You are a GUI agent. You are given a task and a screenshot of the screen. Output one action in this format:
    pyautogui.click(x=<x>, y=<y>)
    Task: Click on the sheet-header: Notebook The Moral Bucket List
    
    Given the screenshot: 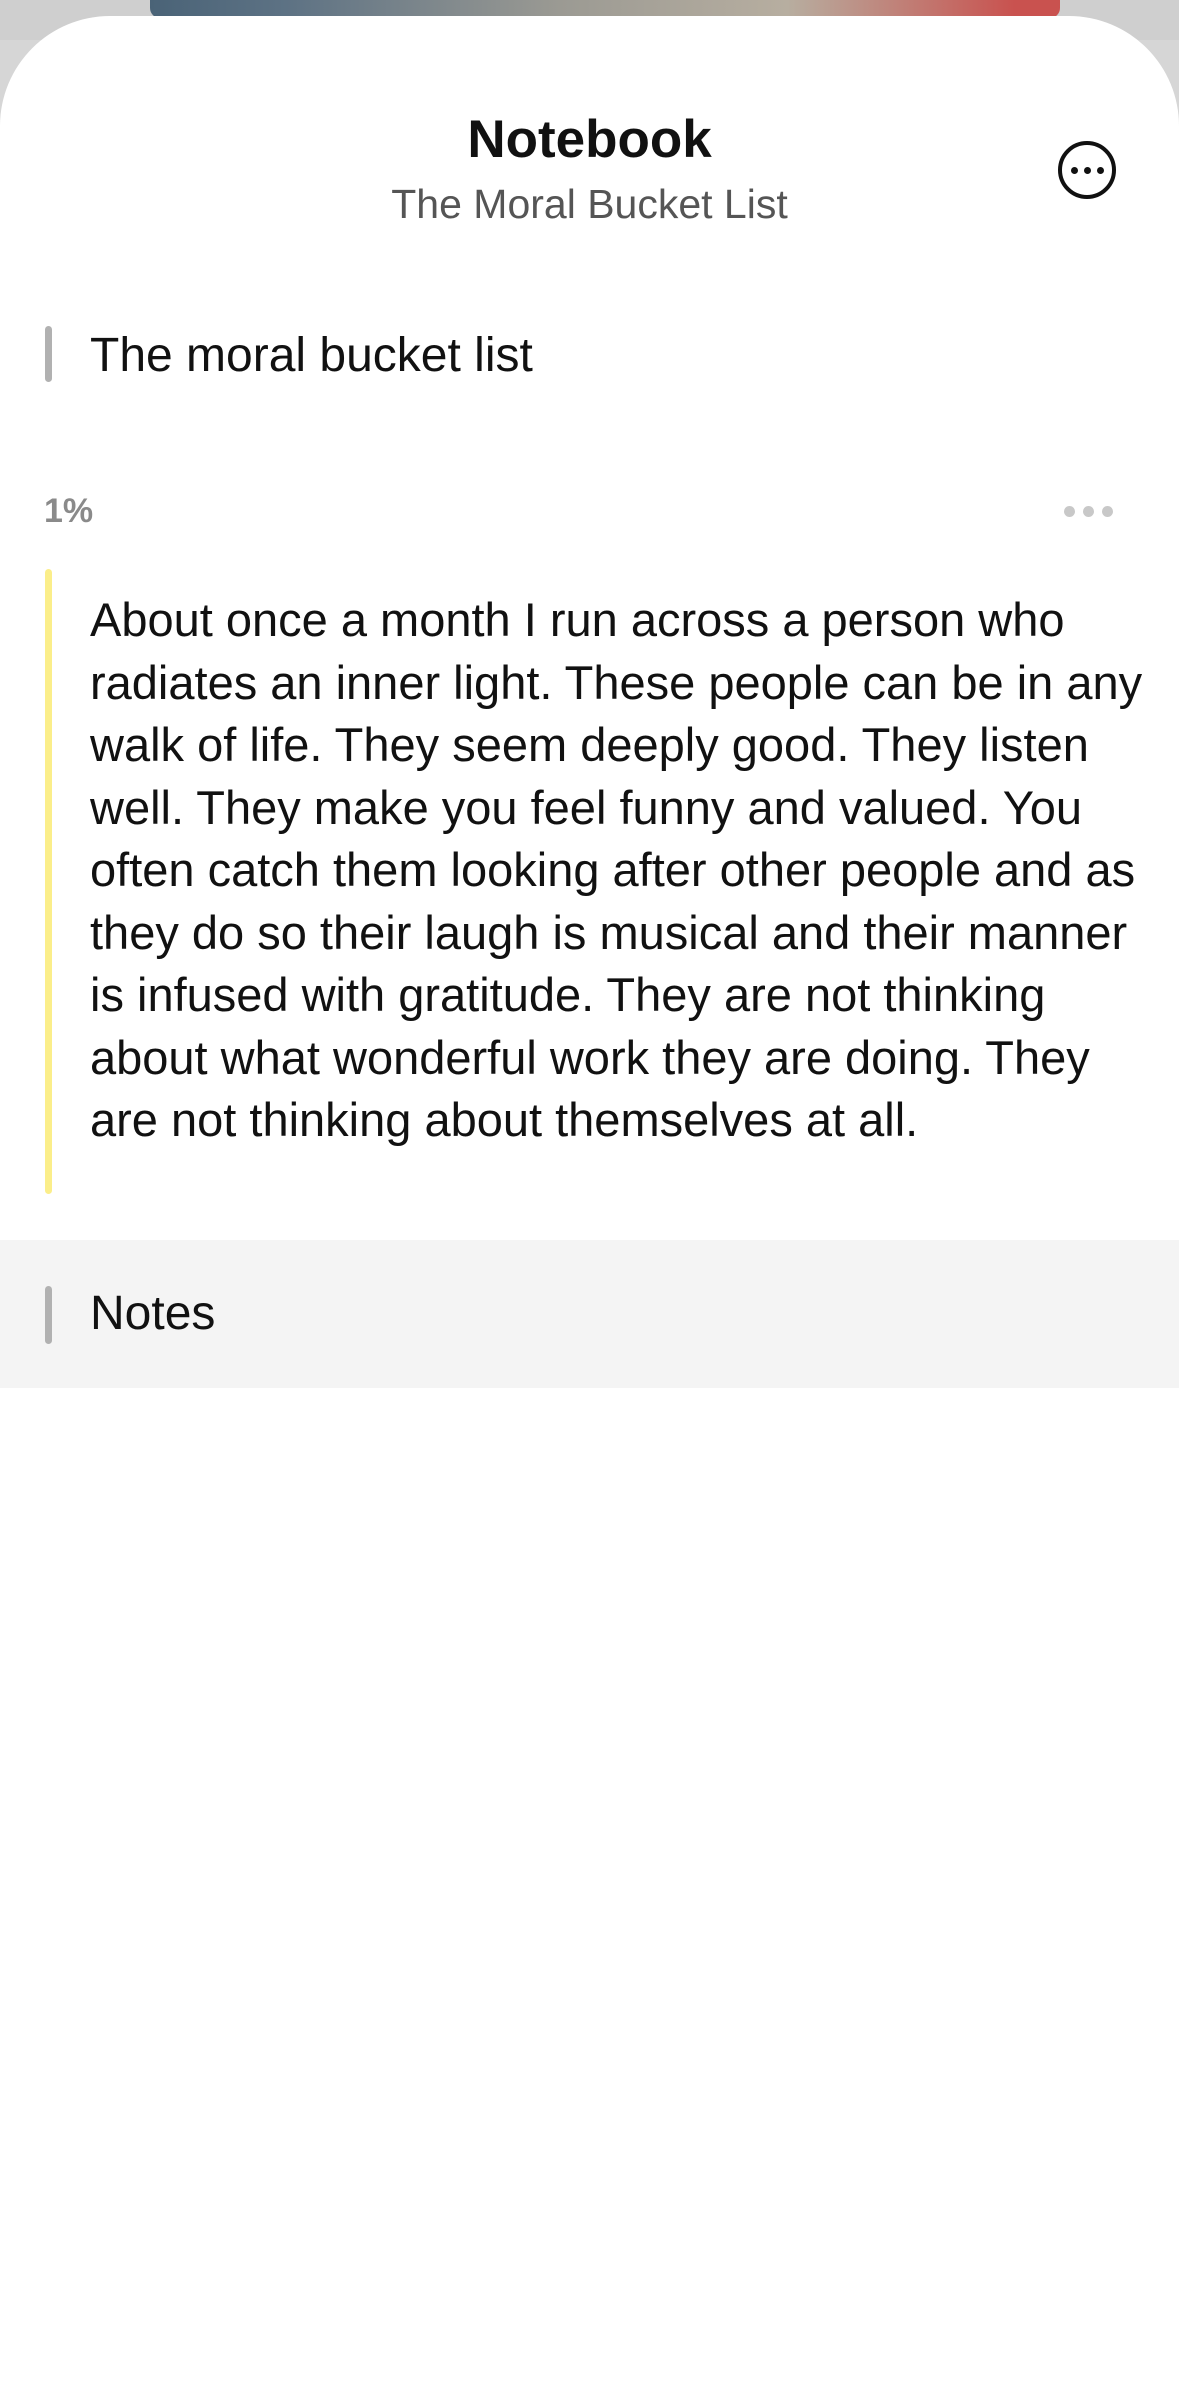 What is the action you would take?
    pyautogui.click(x=589, y=131)
    